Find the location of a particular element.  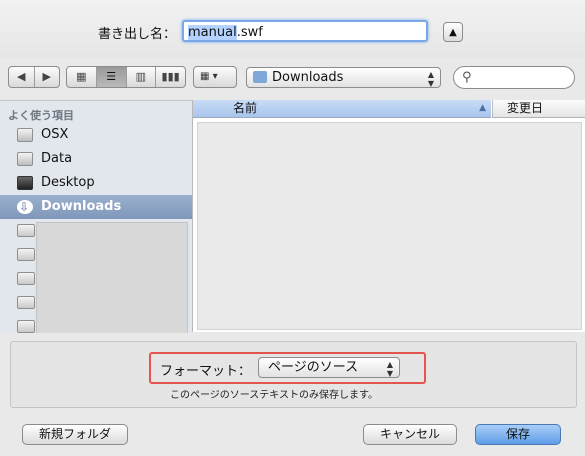

forward-arrow-icon: ▶ is located at coordinates (46, 76).